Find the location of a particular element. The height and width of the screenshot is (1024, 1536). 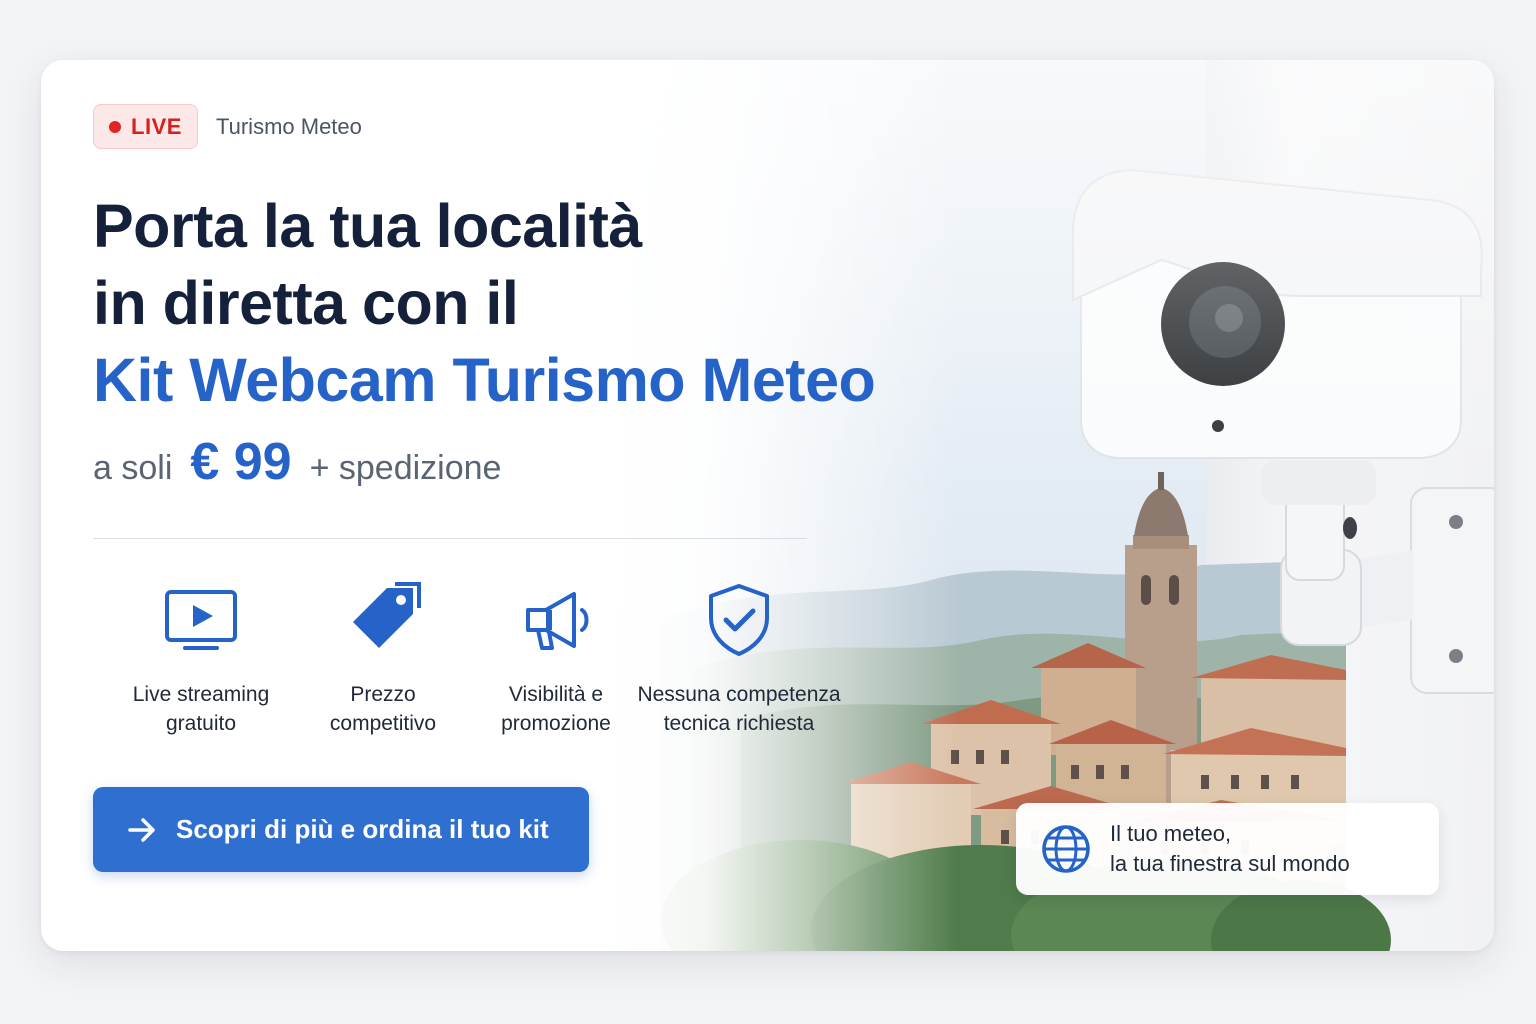

headline-accent: Kit Webcam Turismo Meteo is located at coordinates (484, 380).